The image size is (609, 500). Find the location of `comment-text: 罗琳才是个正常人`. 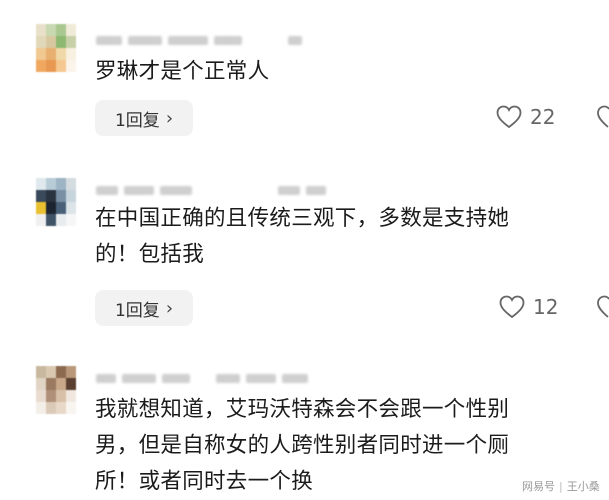

comment-text: 罗琳才是个正常人 is located at coordinates (350, 72).